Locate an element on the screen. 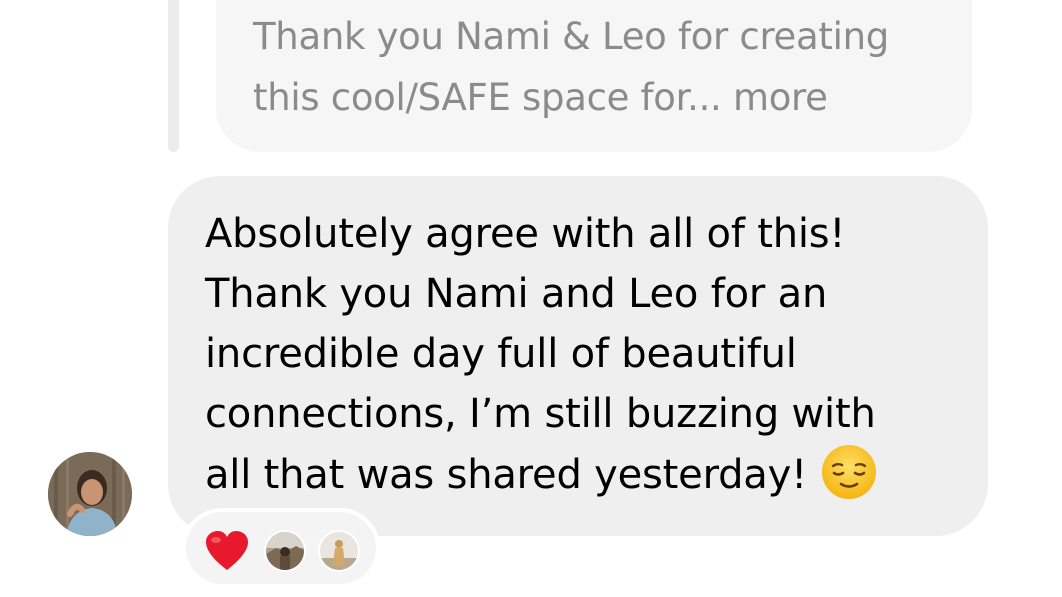 The image size is (1062, 597). user-avatar-photo-icon is located at coordinates (90, 494).